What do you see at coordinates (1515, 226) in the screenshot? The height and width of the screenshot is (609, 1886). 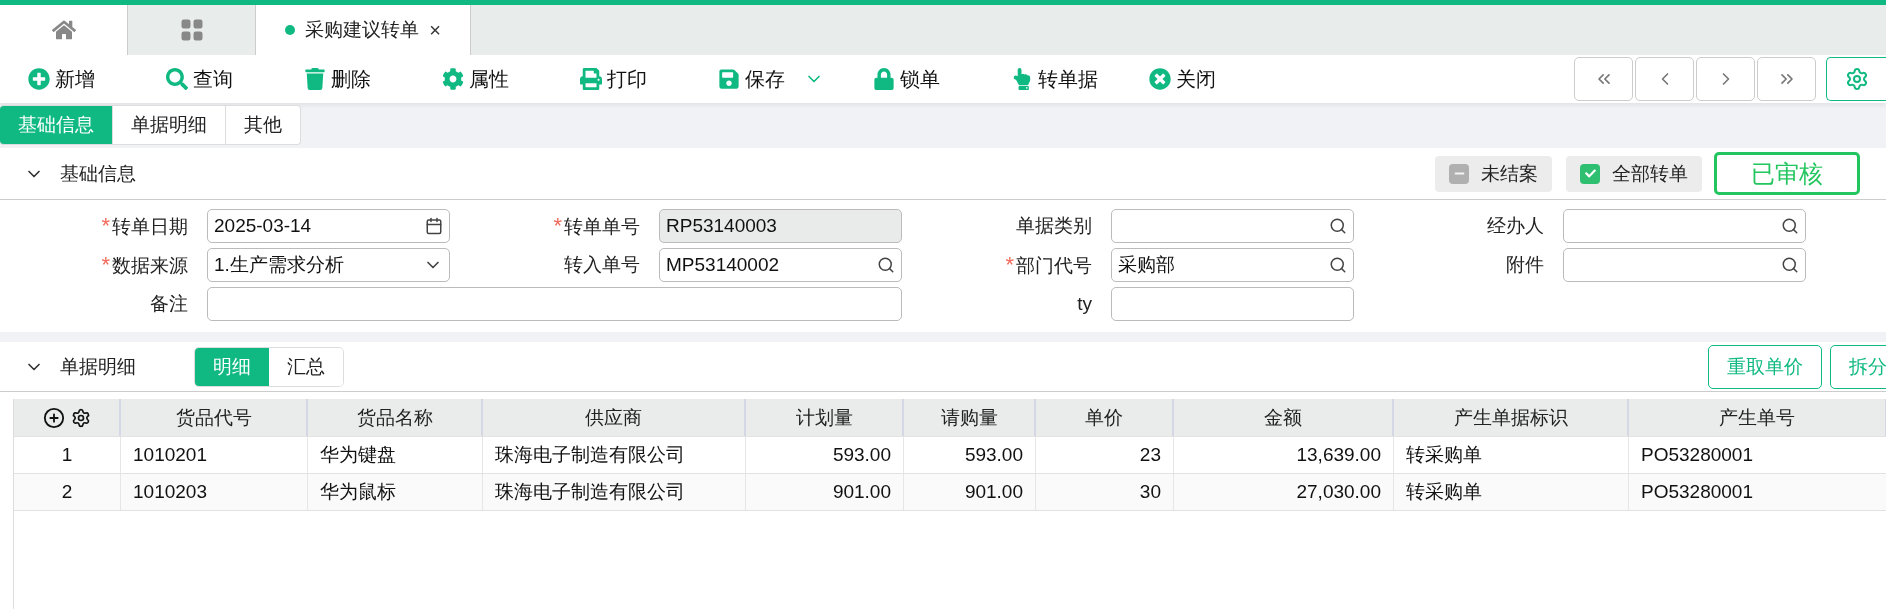 I see `field-label: 经办人` at bounding box center [1515, 226].